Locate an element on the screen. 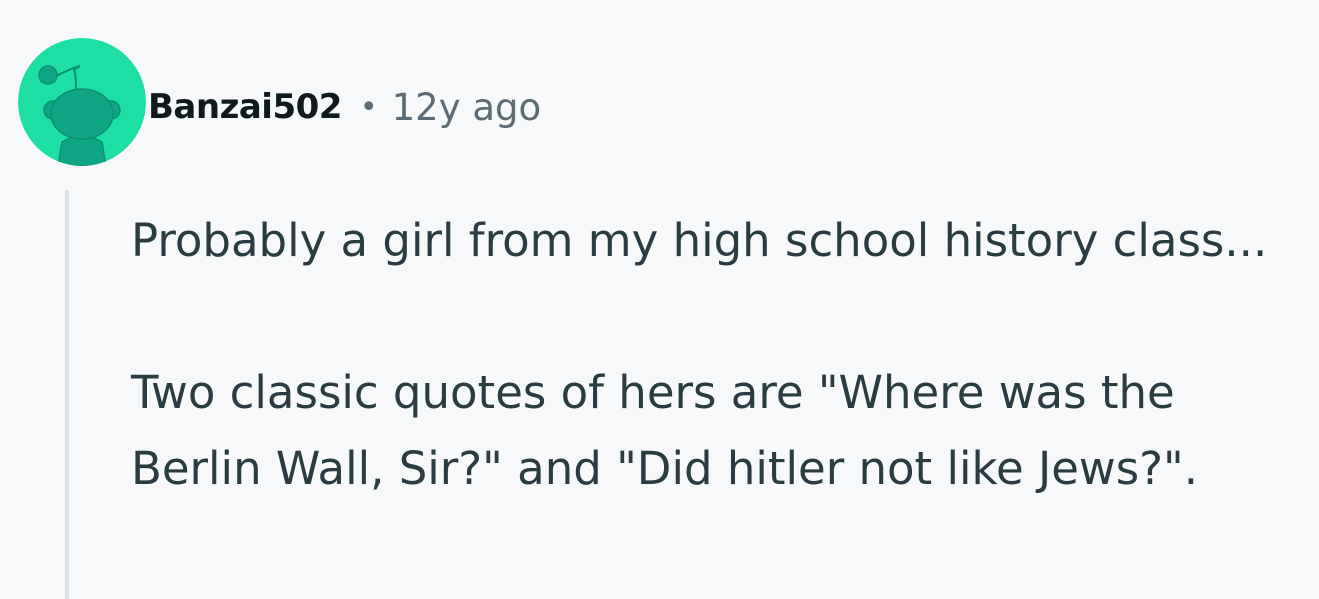 The width and height of the screenshot is (1319, 599). author-username: Banzai502 is located at coordinates (245, 107).